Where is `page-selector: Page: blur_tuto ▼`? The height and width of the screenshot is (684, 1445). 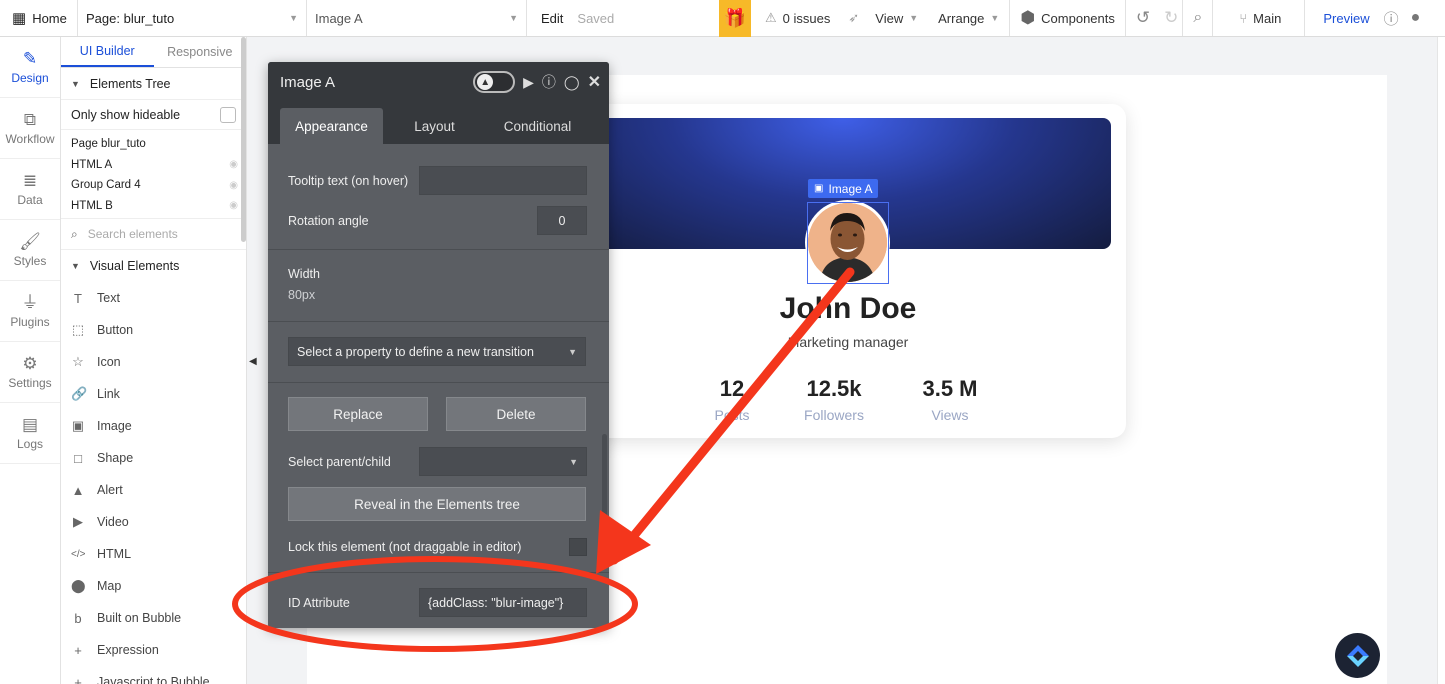
page-selector: Page: blur_tuto ▼ is located at coordinates (192, 18).